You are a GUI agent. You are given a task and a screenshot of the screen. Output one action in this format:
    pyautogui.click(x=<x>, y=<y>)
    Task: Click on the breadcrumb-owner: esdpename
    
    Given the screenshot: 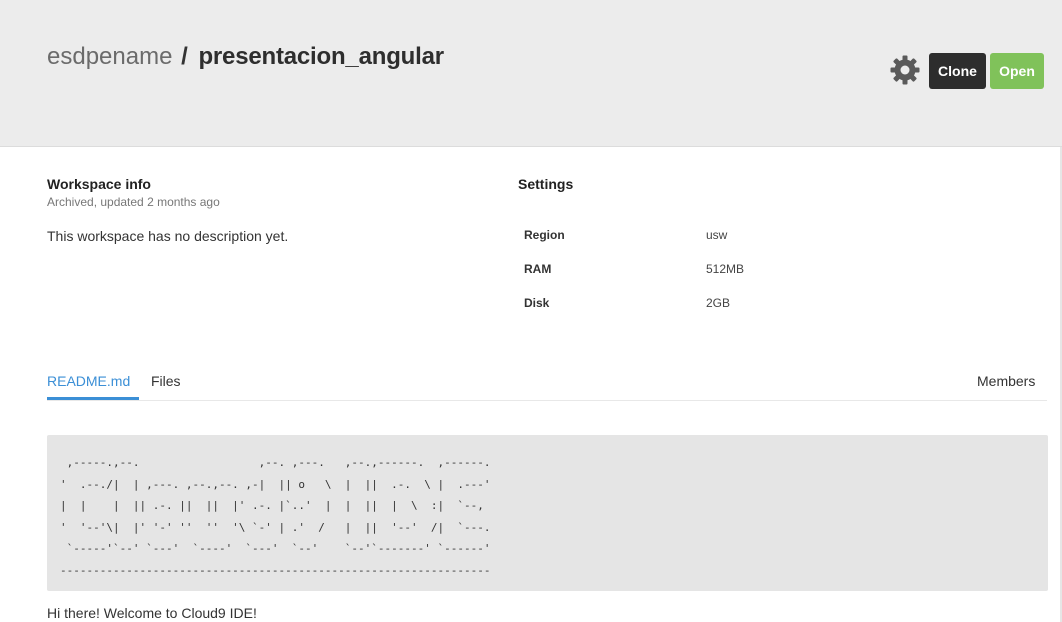 What is the action you would take?
    pyautogui.click(x=109, y=56)
    